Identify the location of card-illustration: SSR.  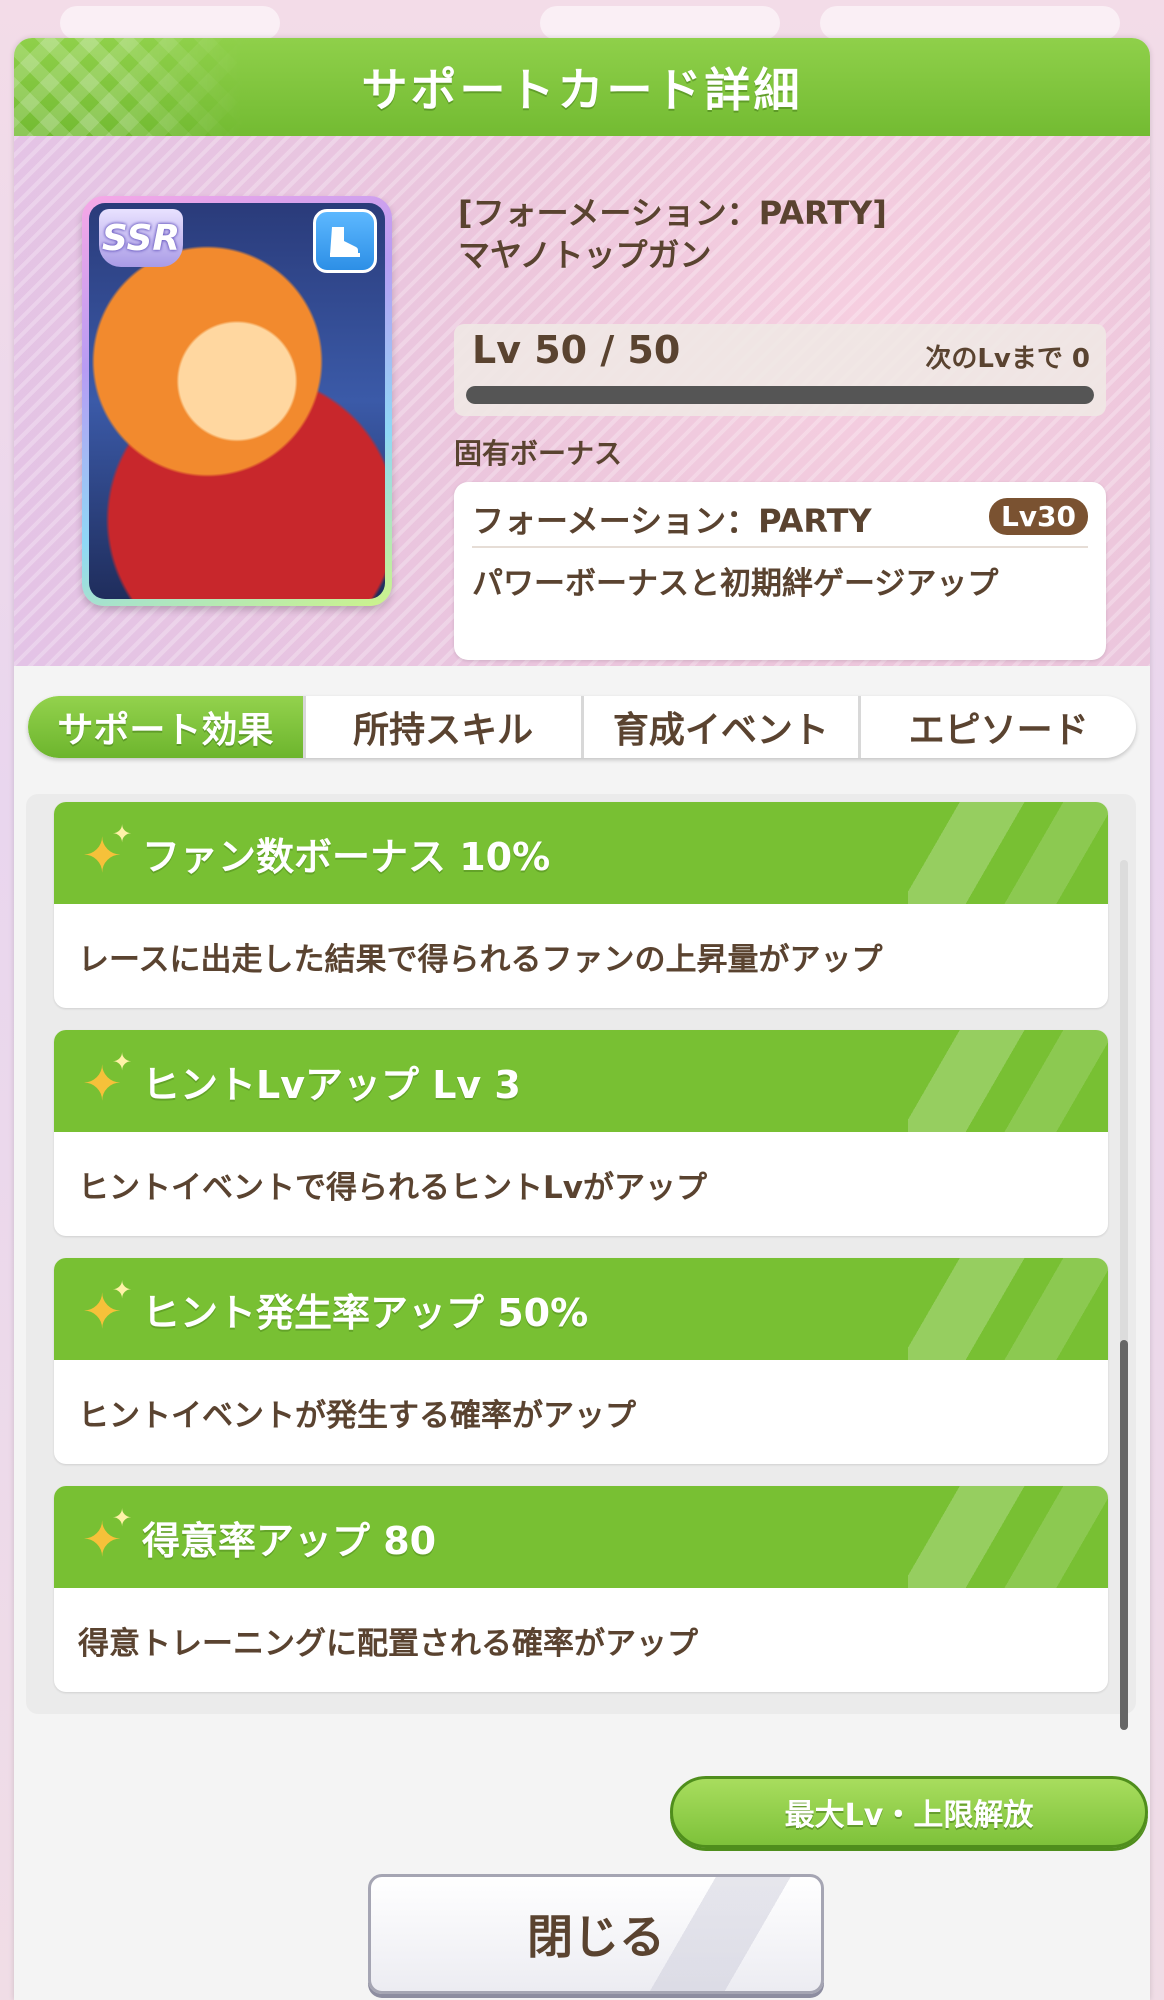
(237, 401).